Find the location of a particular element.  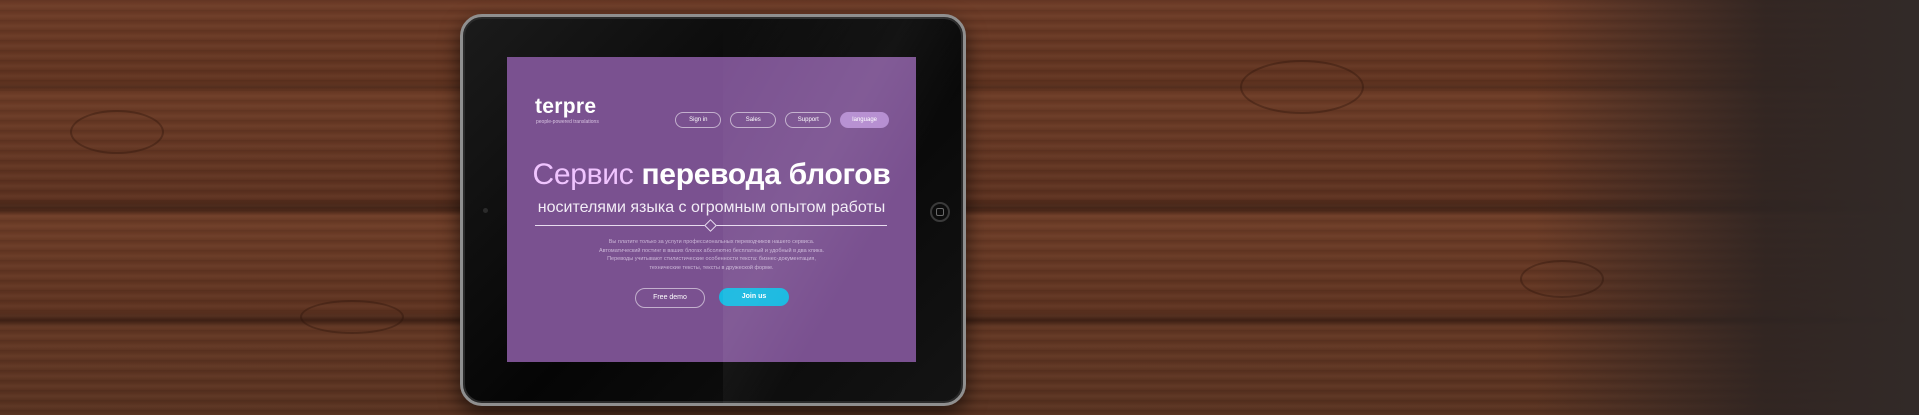

sign-in-button: Sign in is located at coordinates (698, 120).